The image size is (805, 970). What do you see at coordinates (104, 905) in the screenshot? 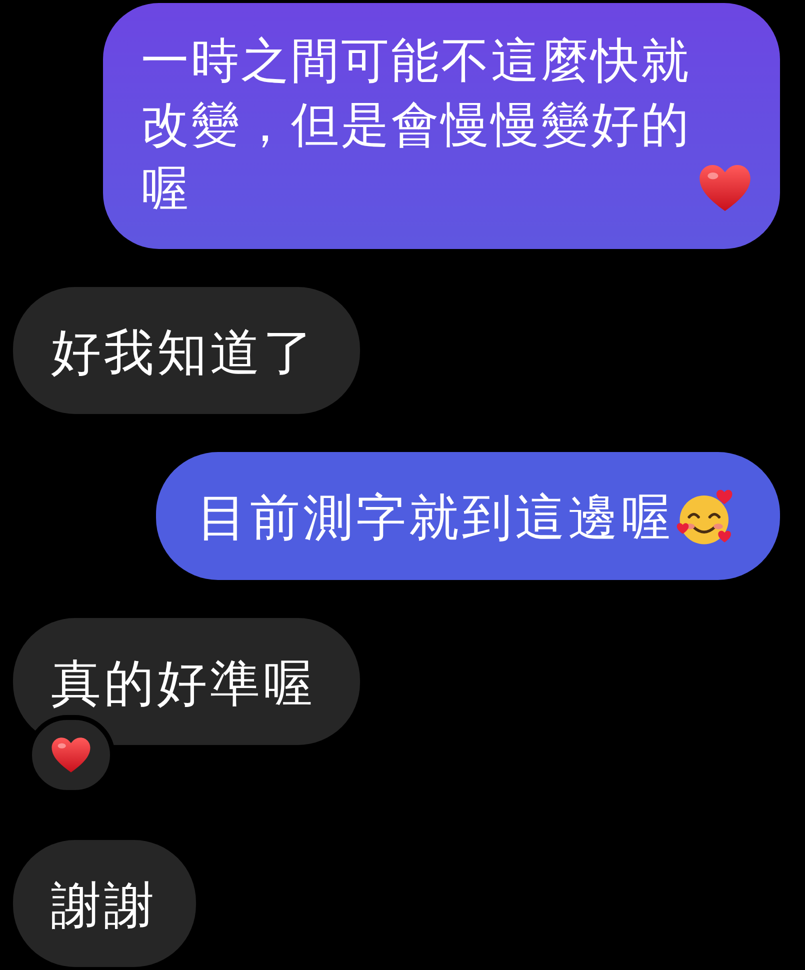
I see `message-text: 謝謝` at bounding box center [104, 905].